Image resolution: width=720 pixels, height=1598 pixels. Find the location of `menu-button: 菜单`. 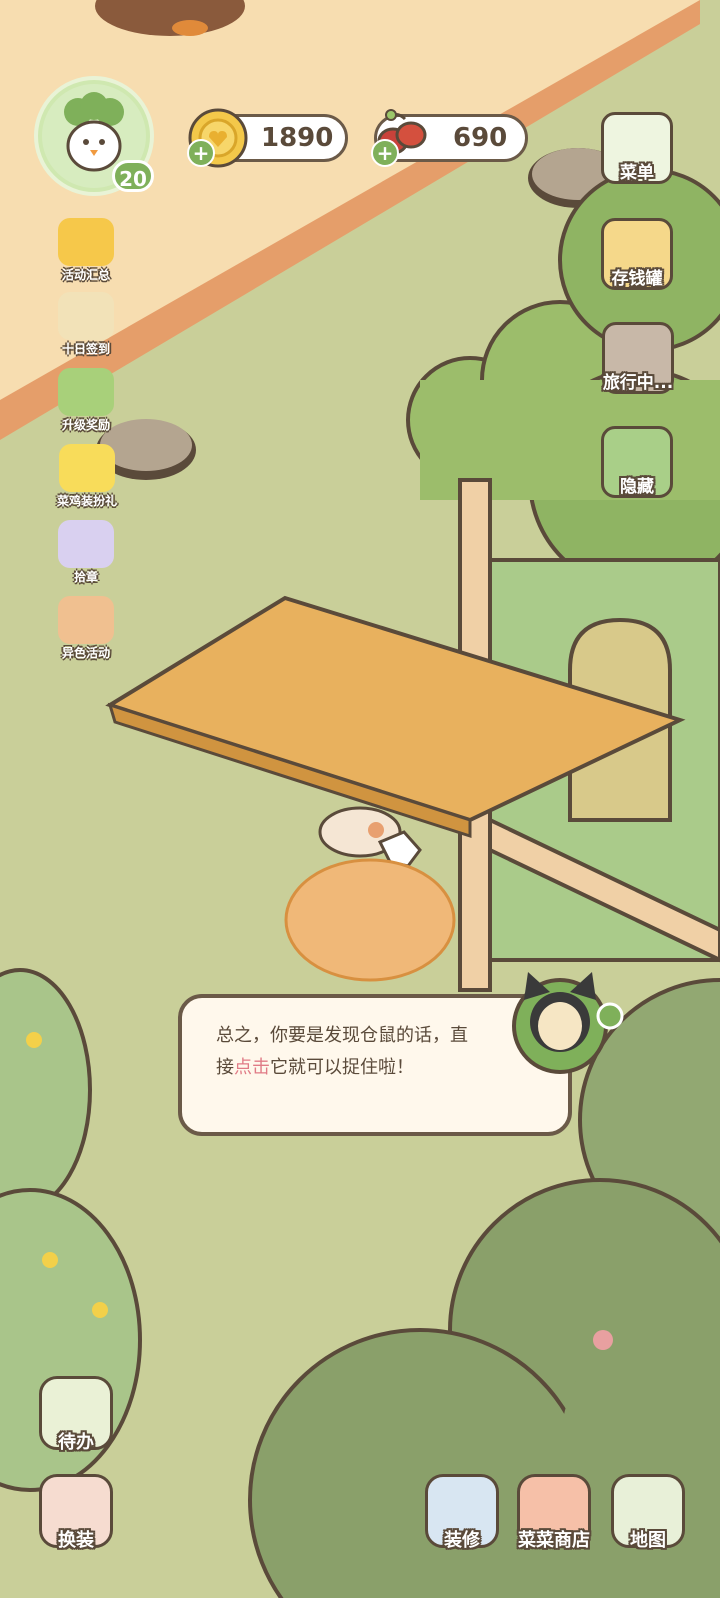

menu-button: 菜单 is located at coordinates (637, 156).